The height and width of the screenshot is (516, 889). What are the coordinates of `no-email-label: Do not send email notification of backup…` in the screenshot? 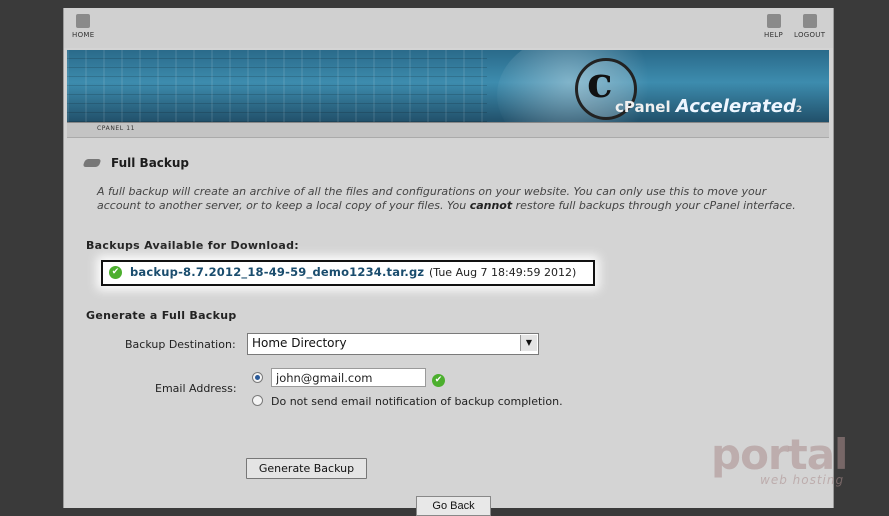 It's located at (417, 401).